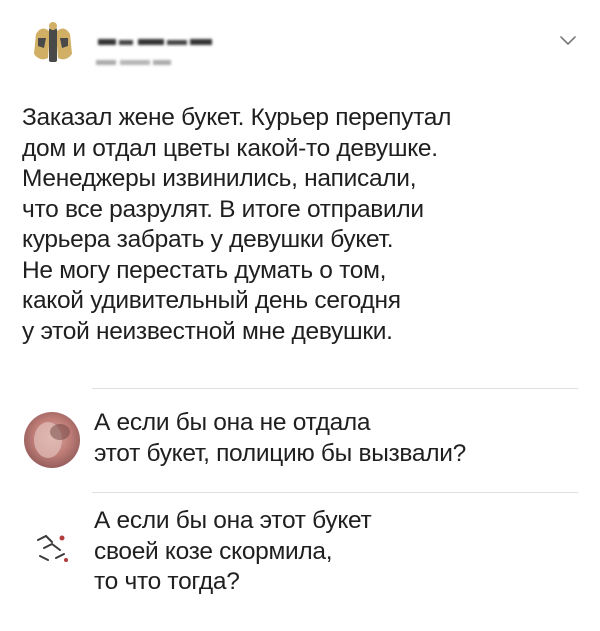 This screenshot has width=600, height=631. Describe the element at coordinates (167, 581) in the screenshot. I see `comment-text-line: то что тогда?` at that location.